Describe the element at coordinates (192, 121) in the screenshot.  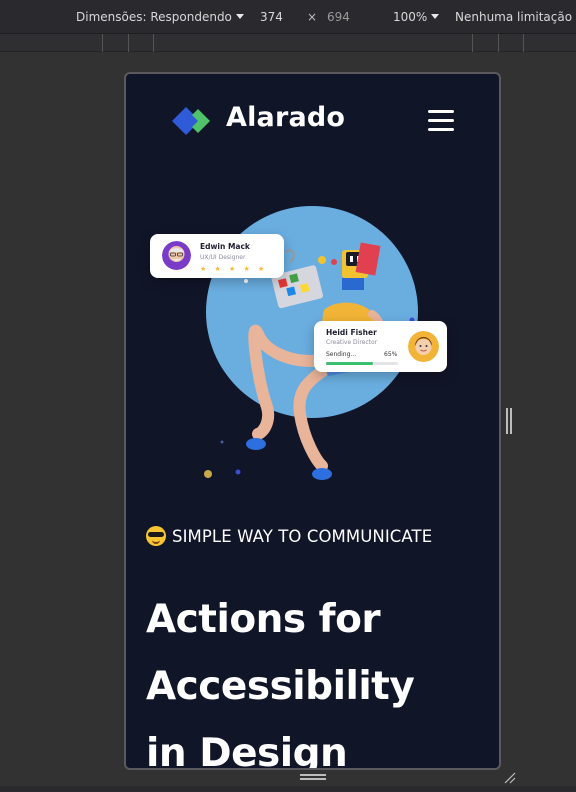
I see `diamond-logo-icon` at that location.